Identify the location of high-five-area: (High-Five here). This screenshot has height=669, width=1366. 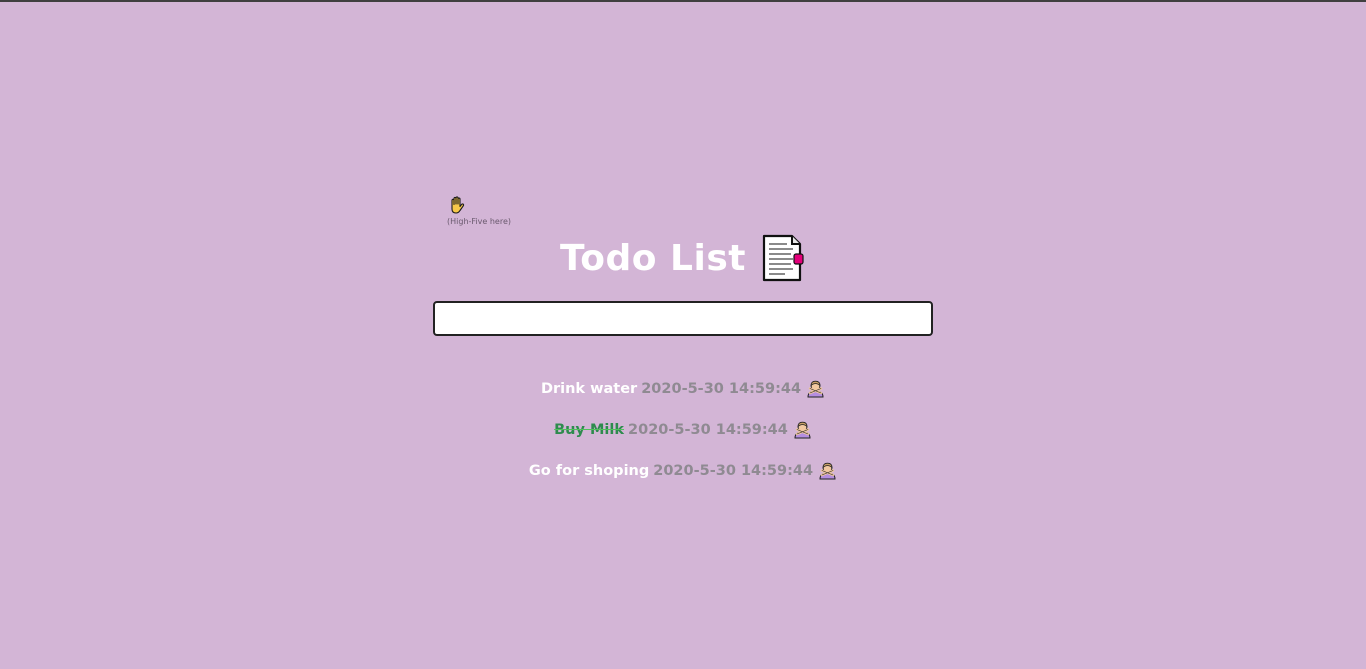
(492, 210).